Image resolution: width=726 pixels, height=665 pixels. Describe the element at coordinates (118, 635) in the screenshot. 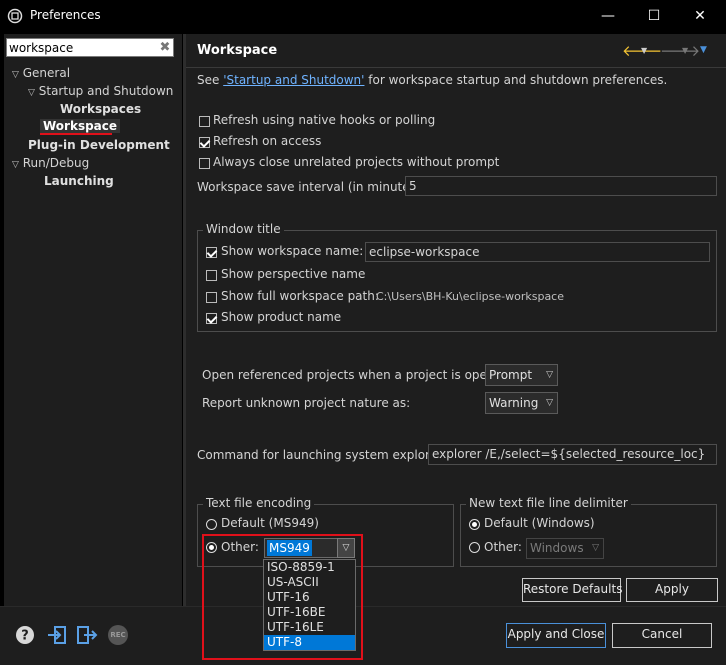

I see `record-icon: REC` at that location.